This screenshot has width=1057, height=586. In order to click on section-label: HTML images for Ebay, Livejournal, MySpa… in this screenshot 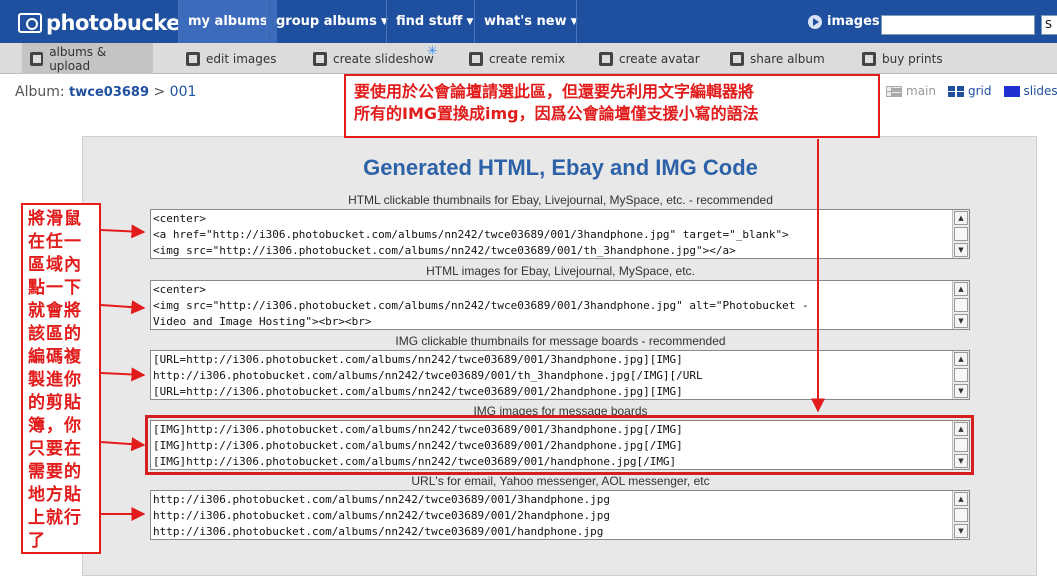, I will do `click(560, 271)`.